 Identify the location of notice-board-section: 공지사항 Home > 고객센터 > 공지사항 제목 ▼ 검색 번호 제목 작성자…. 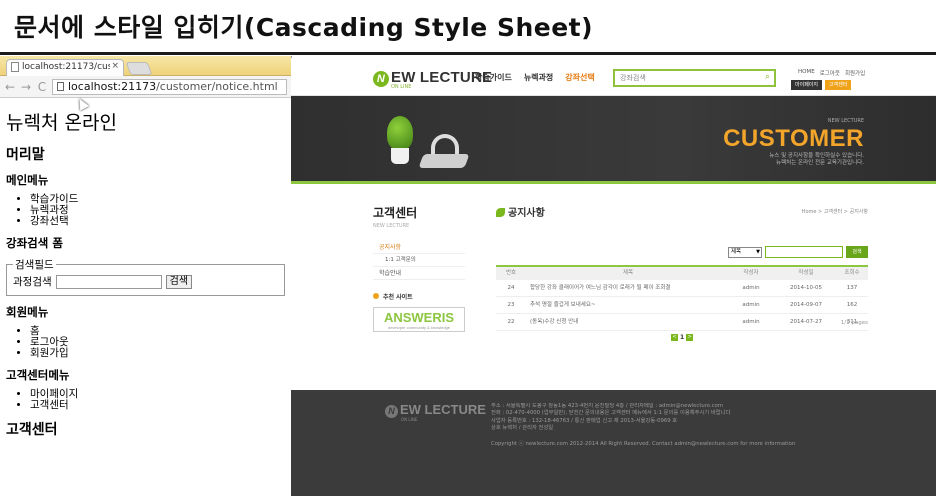
(682, 262).